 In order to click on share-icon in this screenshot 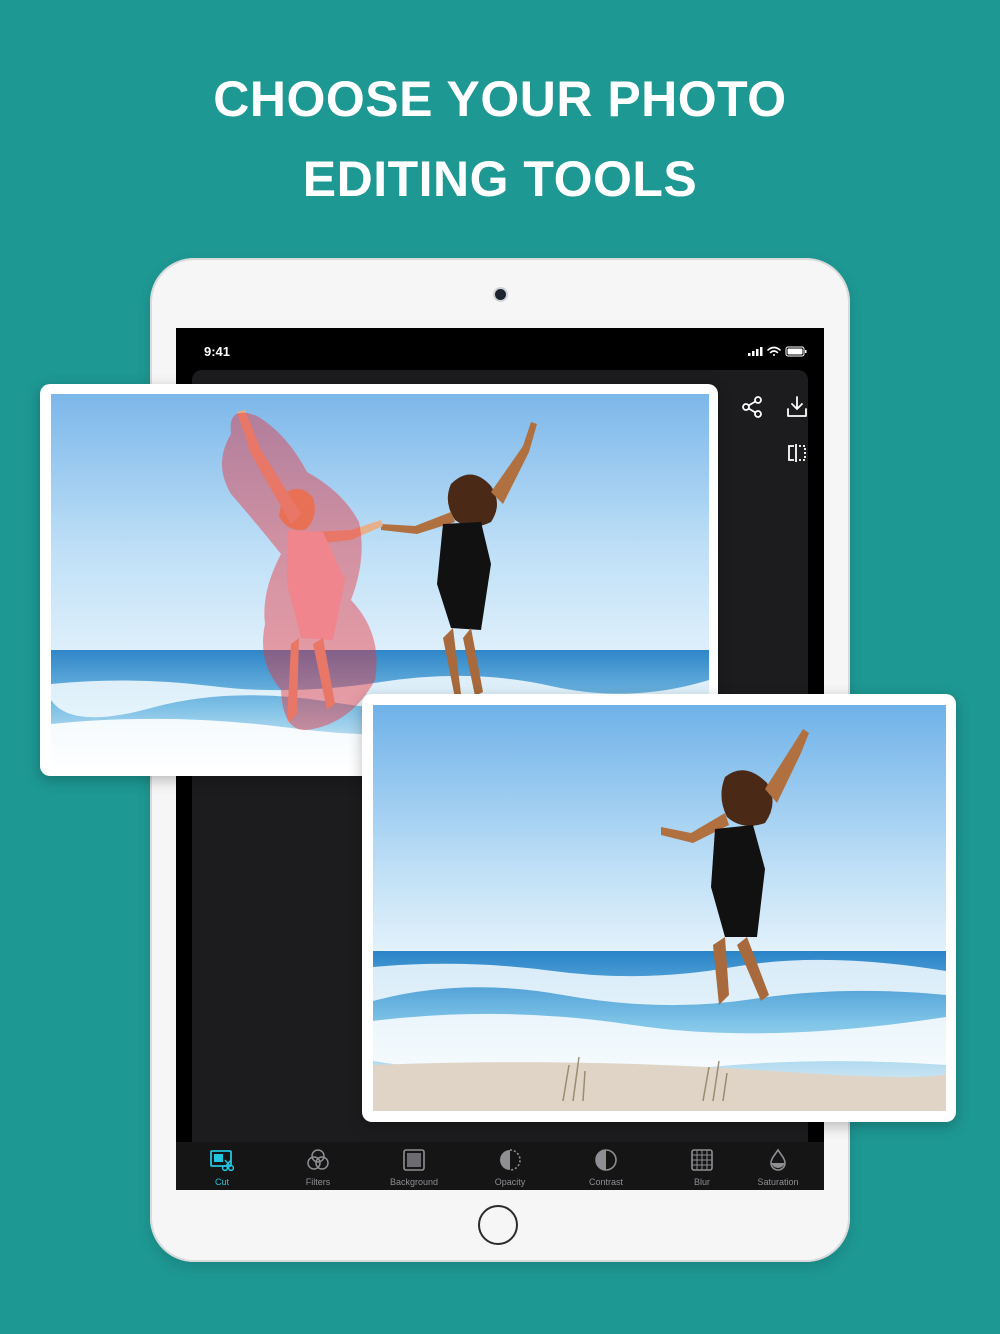, I will do `click(753, 407)`.